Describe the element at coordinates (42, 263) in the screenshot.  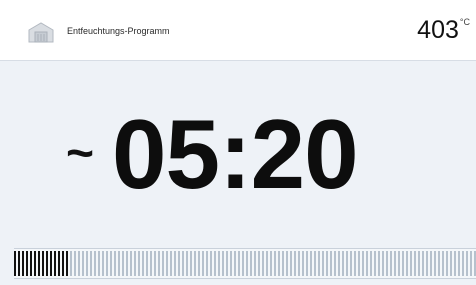
I see `progress-fill` at that location.